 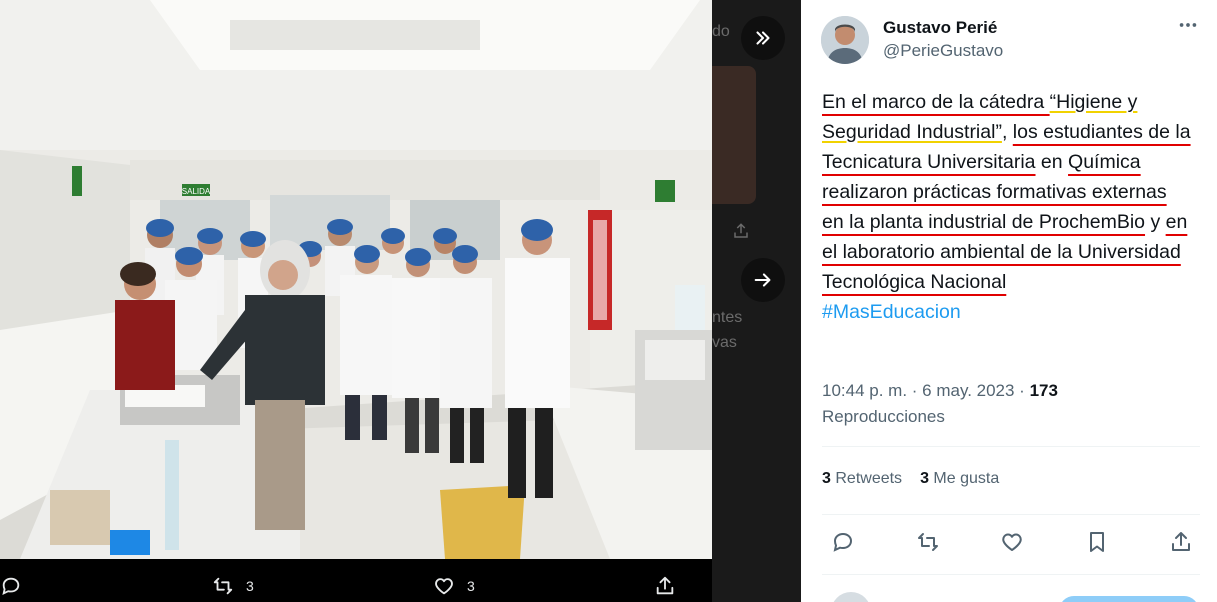 What do you see at coordinates (936, 102) in the screenshot?
I see `text-segment: En el marco de la cátedra` at bounding box center [936, 102].